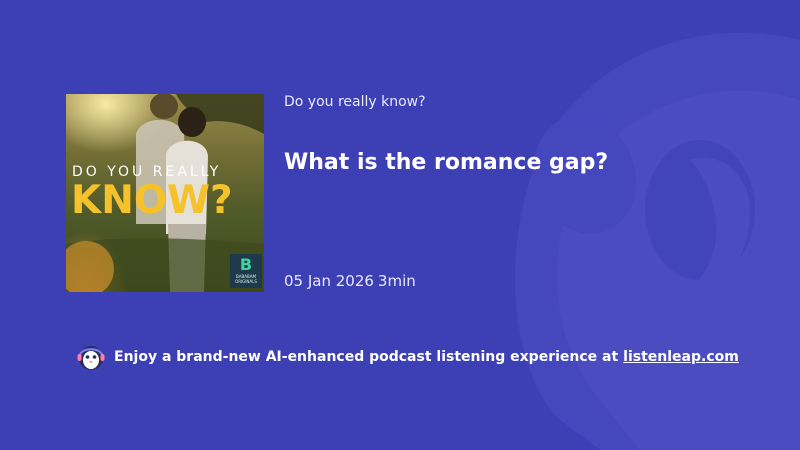 The height and width of the screenshot is (450, 800). Describe the element at coordinates (681, 357) in the screenshot. I see `listenleap-link: listenleap.com` at that location.